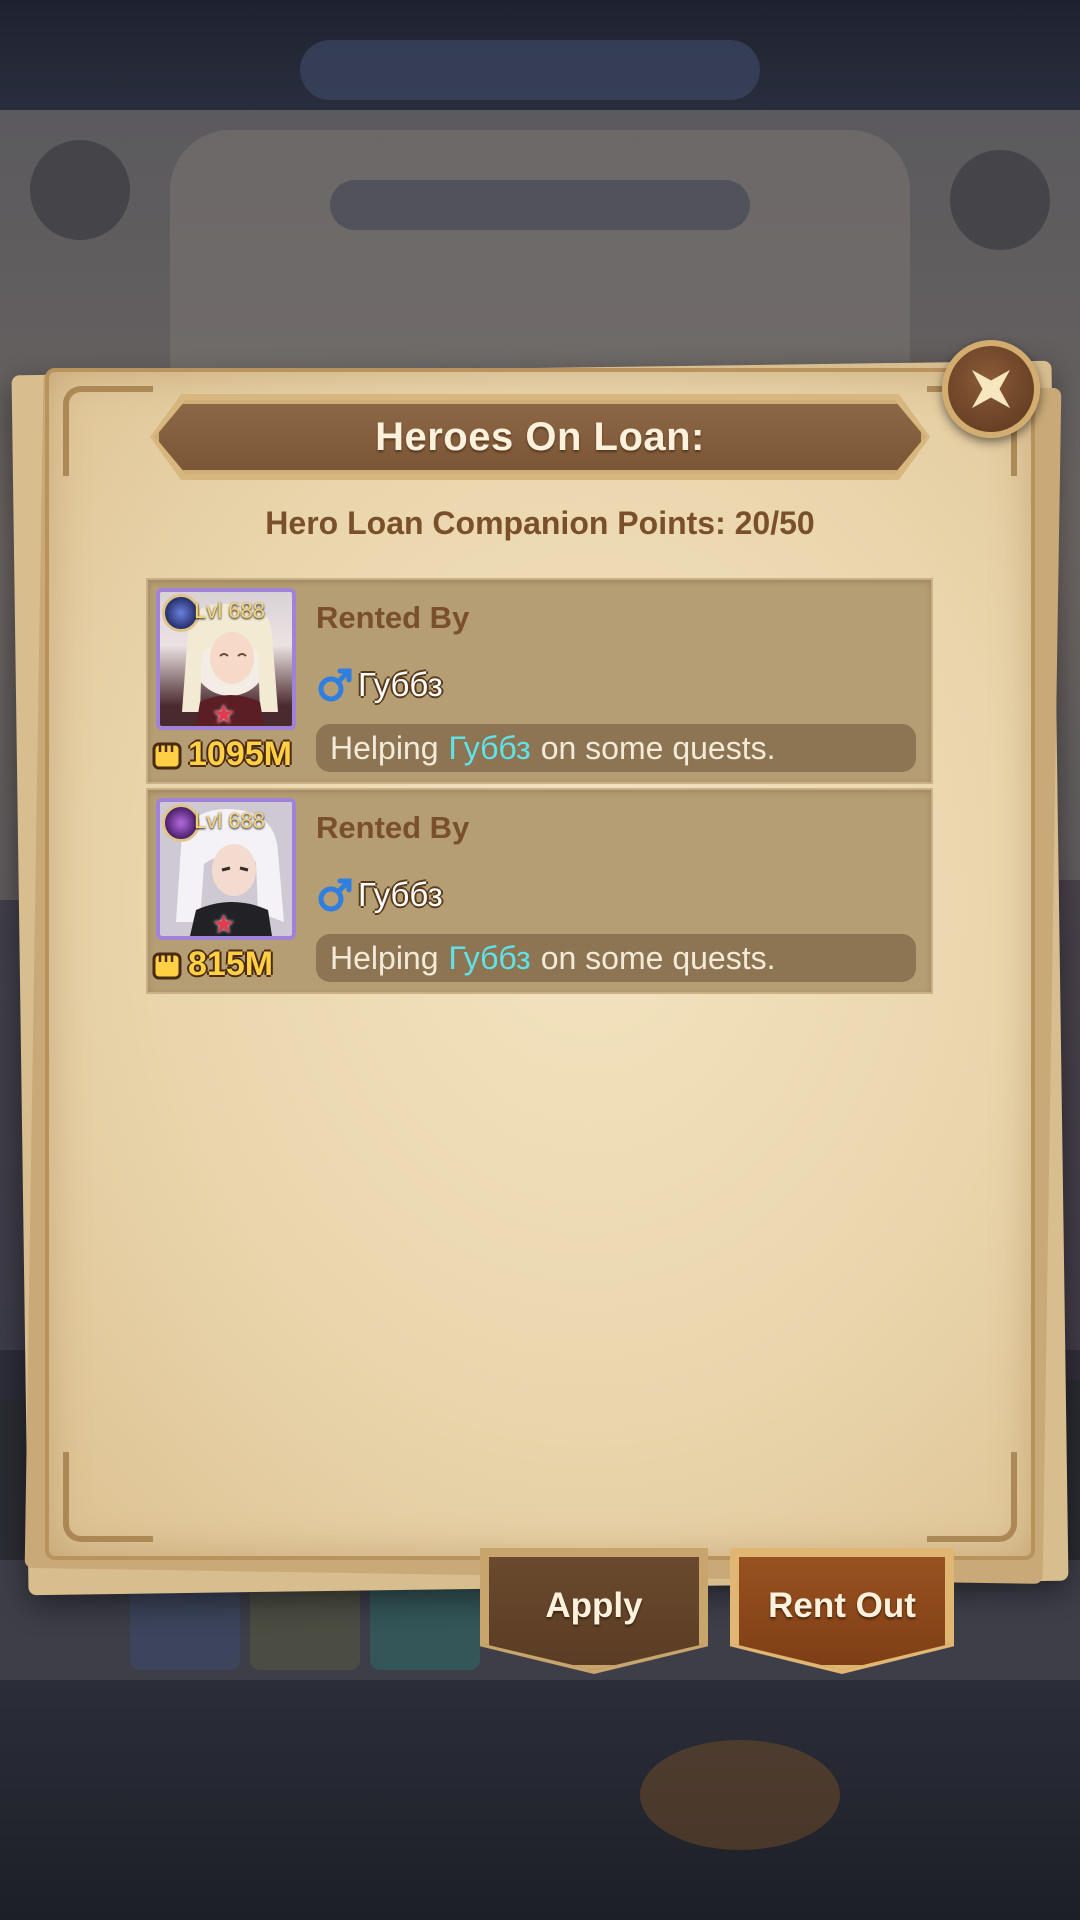 This screenshot has height=1920, width=1080. What do you see at coordinates (540, 436) in the screenshot?
I see `dialog-title: Heroes On Loan:` at bounding box center [540, 436].